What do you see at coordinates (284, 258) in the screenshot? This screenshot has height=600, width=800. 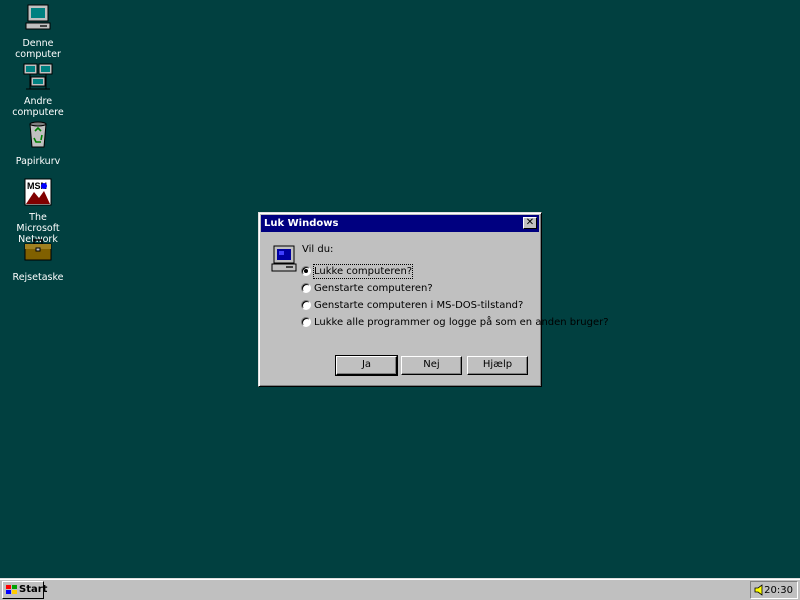 I see `shutdown-computer-icon` at bounding box center [284, 258].